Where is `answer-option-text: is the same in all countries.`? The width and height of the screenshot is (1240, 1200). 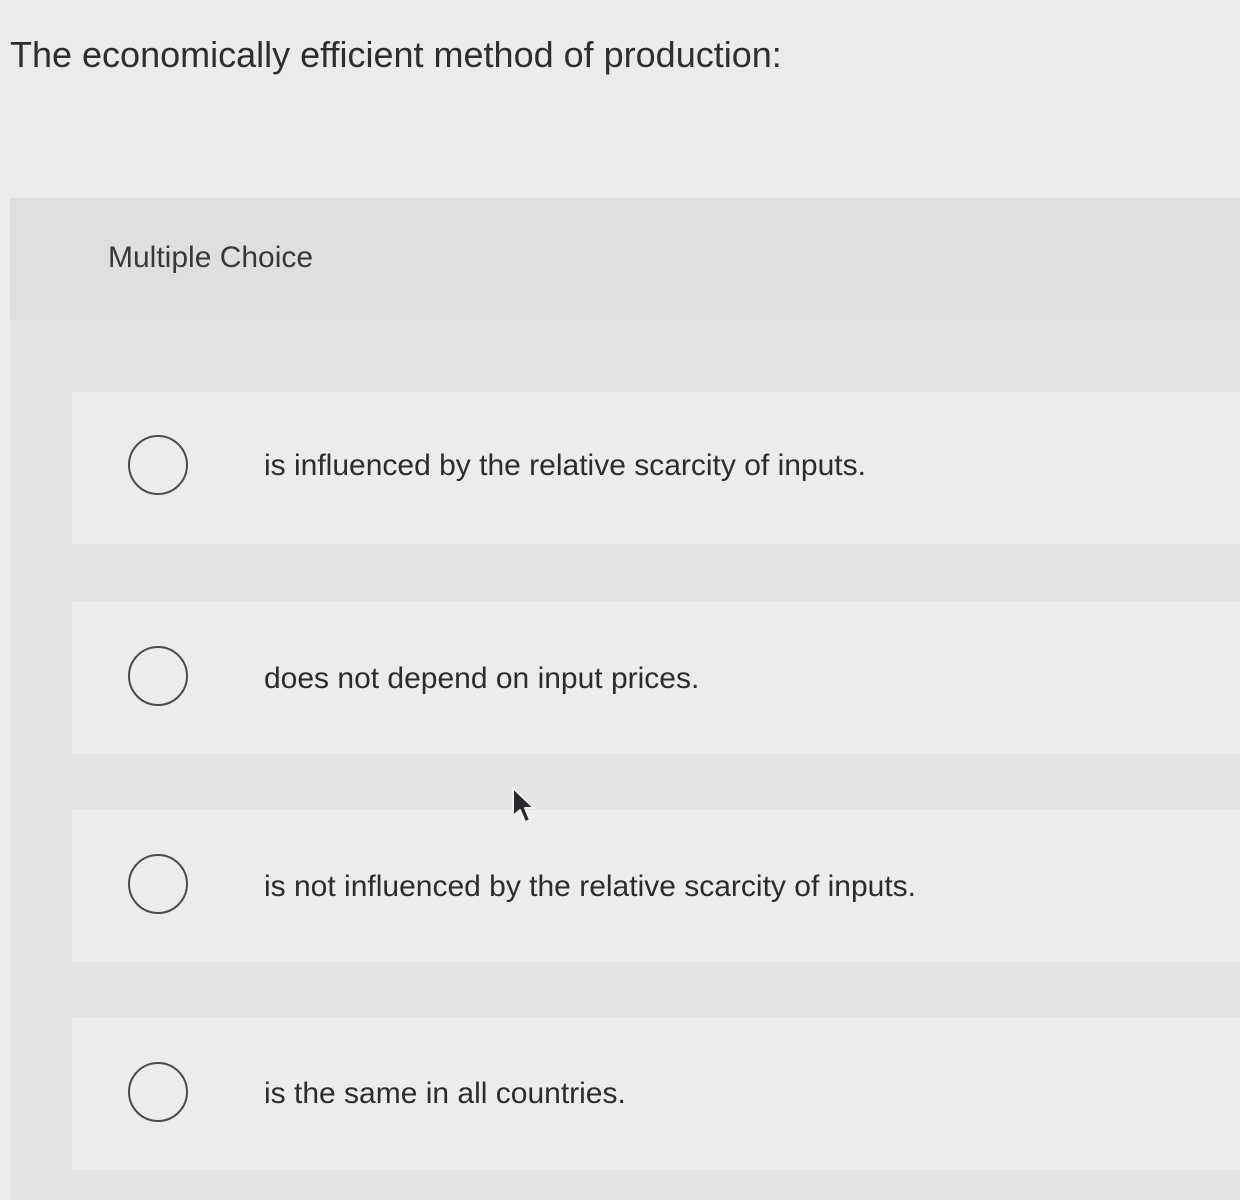 answer-option-text: is the same in all countries. is located at coordinates (445, 1093).